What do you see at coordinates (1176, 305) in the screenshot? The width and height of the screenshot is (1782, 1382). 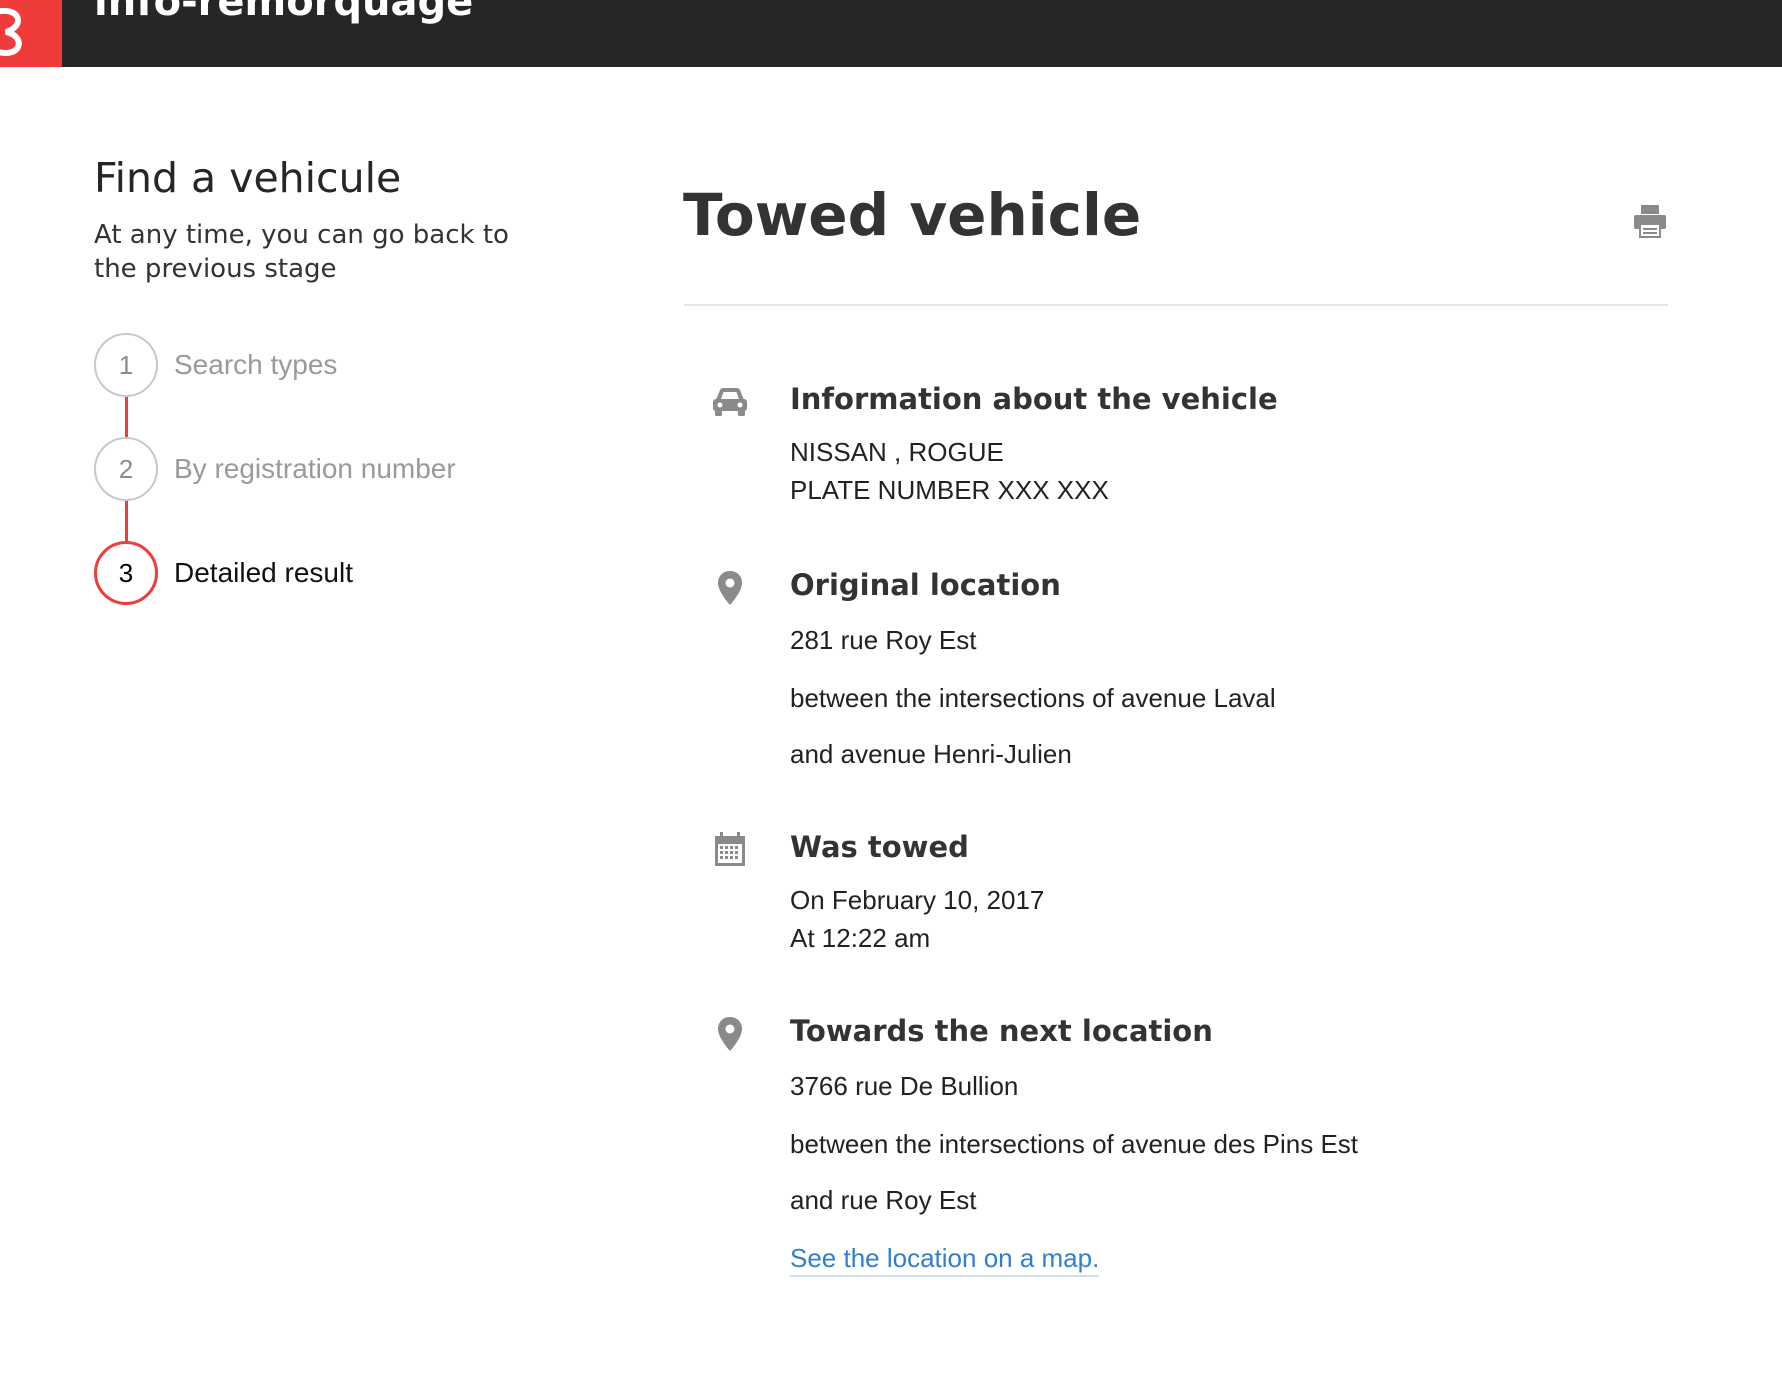 I see `title-divider` at bounding box center [1176, 305].